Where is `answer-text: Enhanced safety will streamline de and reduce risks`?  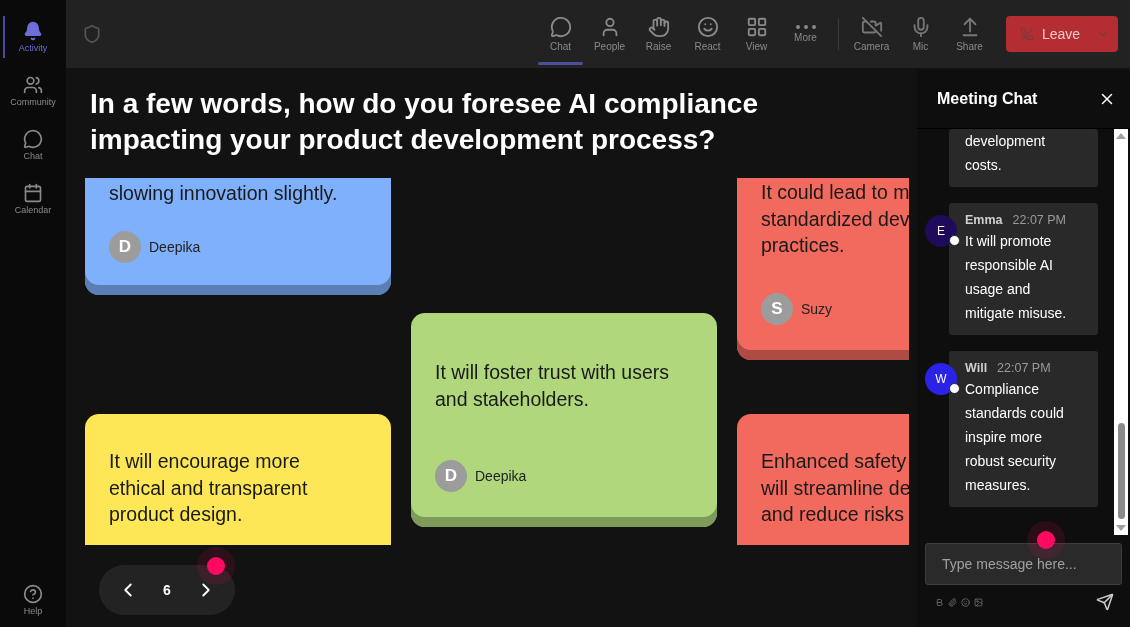 answer-text: Enhanced safety will streamline de and reduce risks is located at coordinates (835, 488).